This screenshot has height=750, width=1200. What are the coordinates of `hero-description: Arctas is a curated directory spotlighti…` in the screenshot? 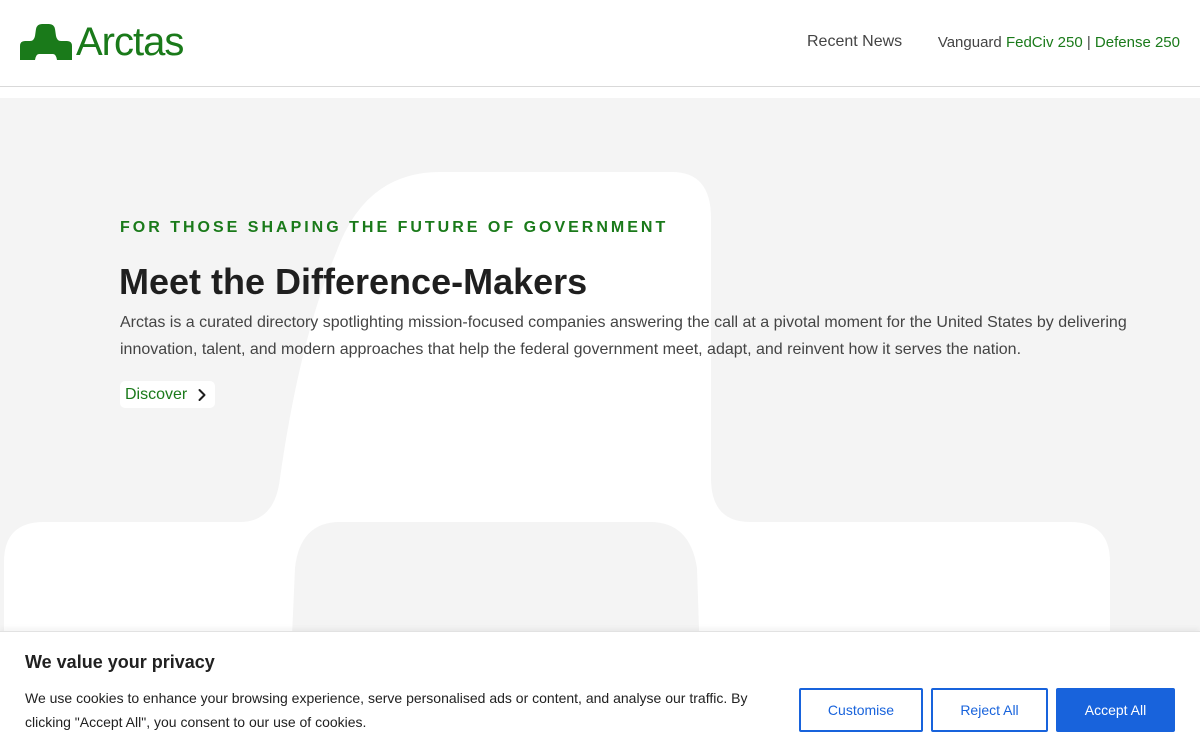 It's located at (623, 336).